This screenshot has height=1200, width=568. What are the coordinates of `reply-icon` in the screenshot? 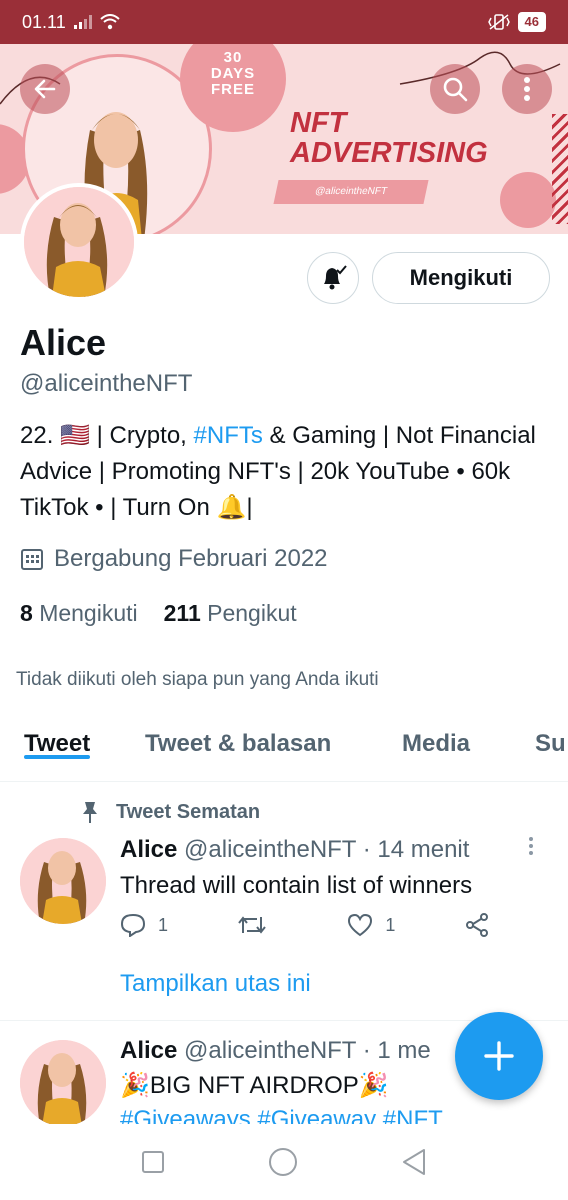 It's located at (133, 925).